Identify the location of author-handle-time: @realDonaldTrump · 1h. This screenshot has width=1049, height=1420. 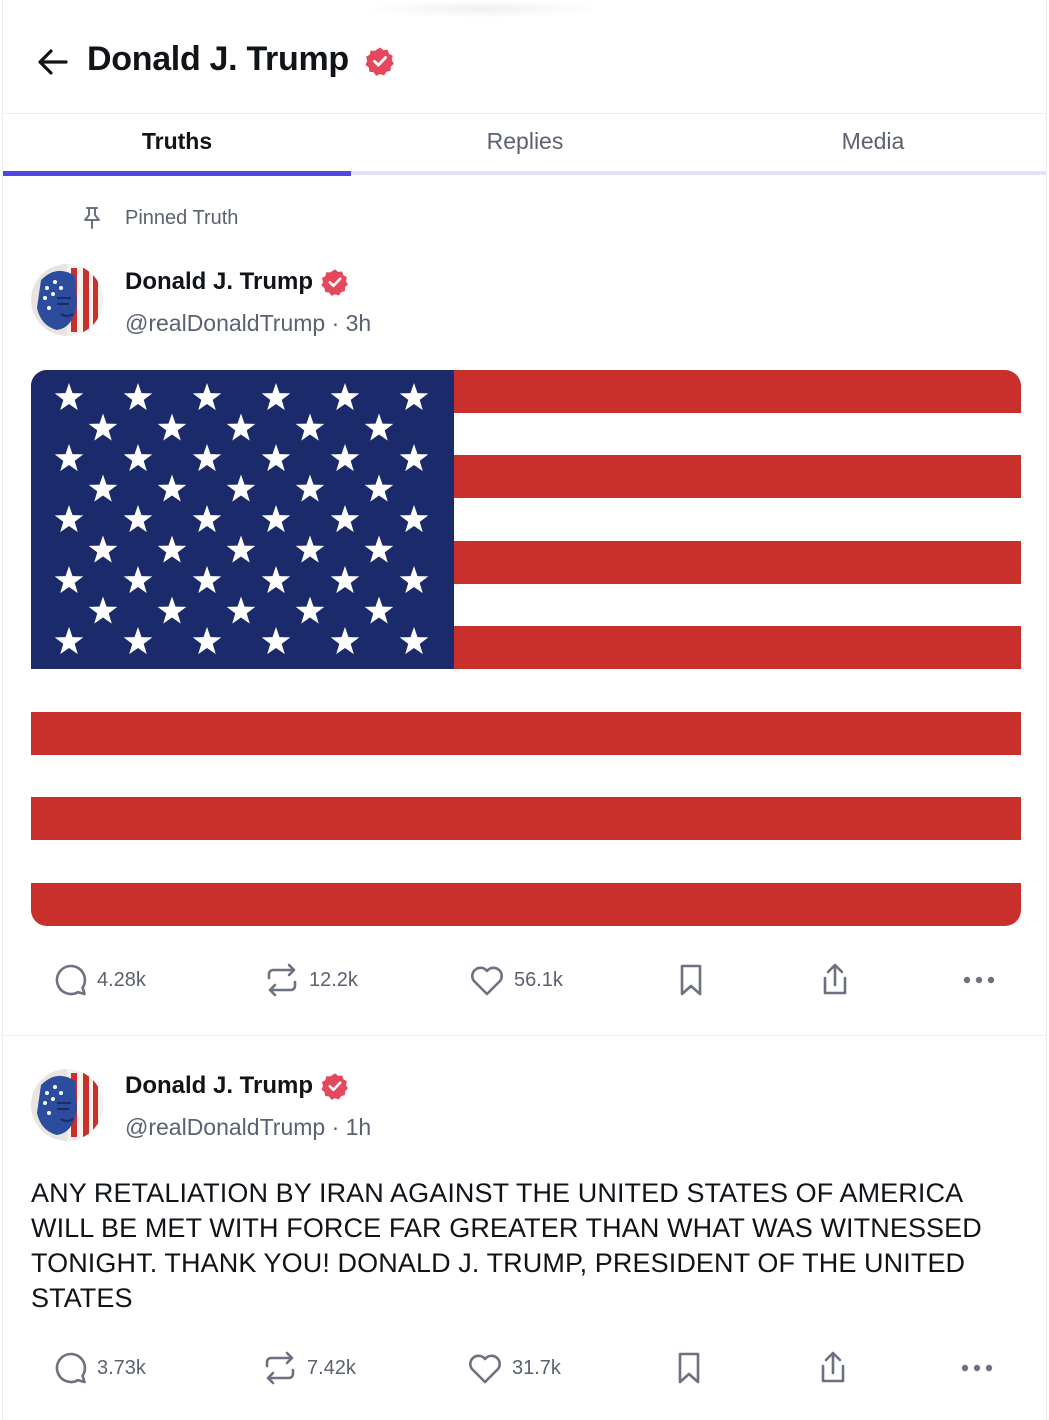
(248, 1127).